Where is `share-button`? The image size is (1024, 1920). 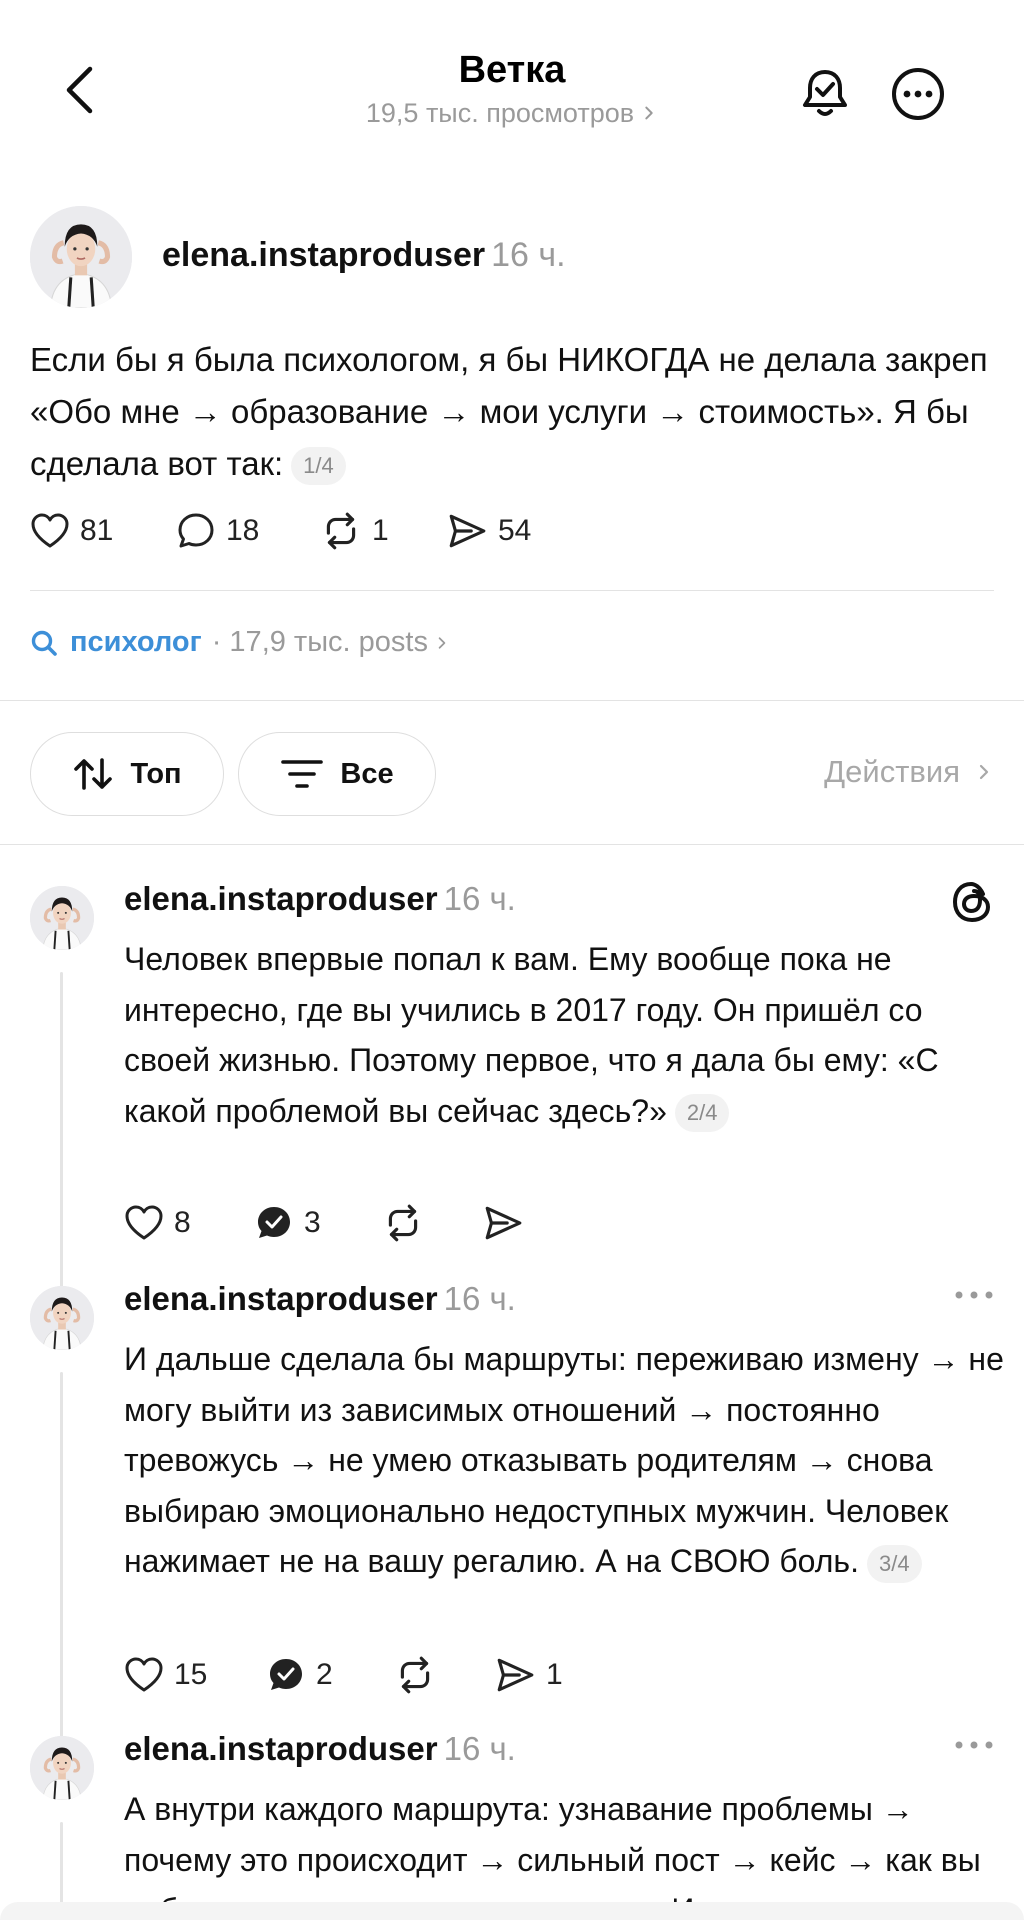 share-button is located at coordinates (503, 1223).